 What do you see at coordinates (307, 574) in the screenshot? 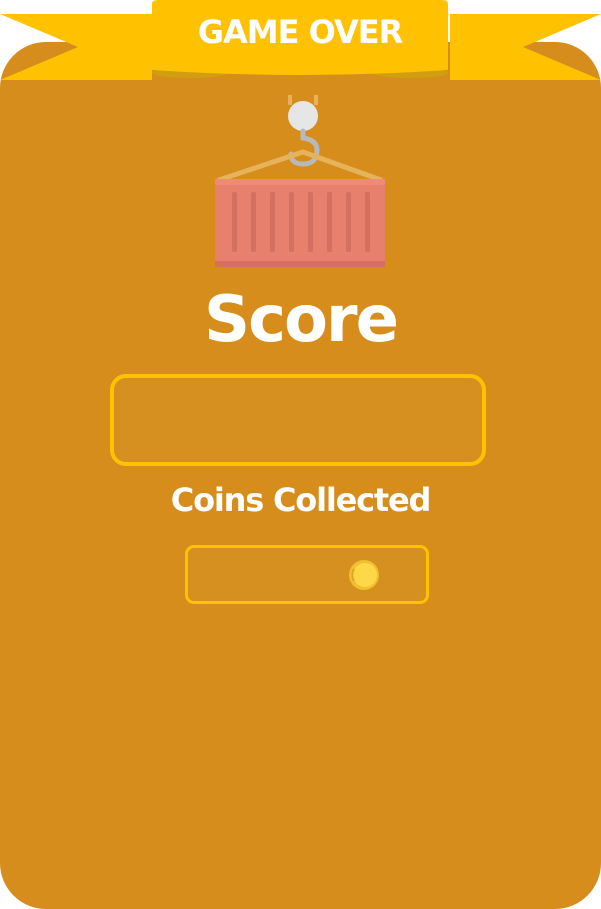
I see `coins-value-box` at bounding box center [307, 574].